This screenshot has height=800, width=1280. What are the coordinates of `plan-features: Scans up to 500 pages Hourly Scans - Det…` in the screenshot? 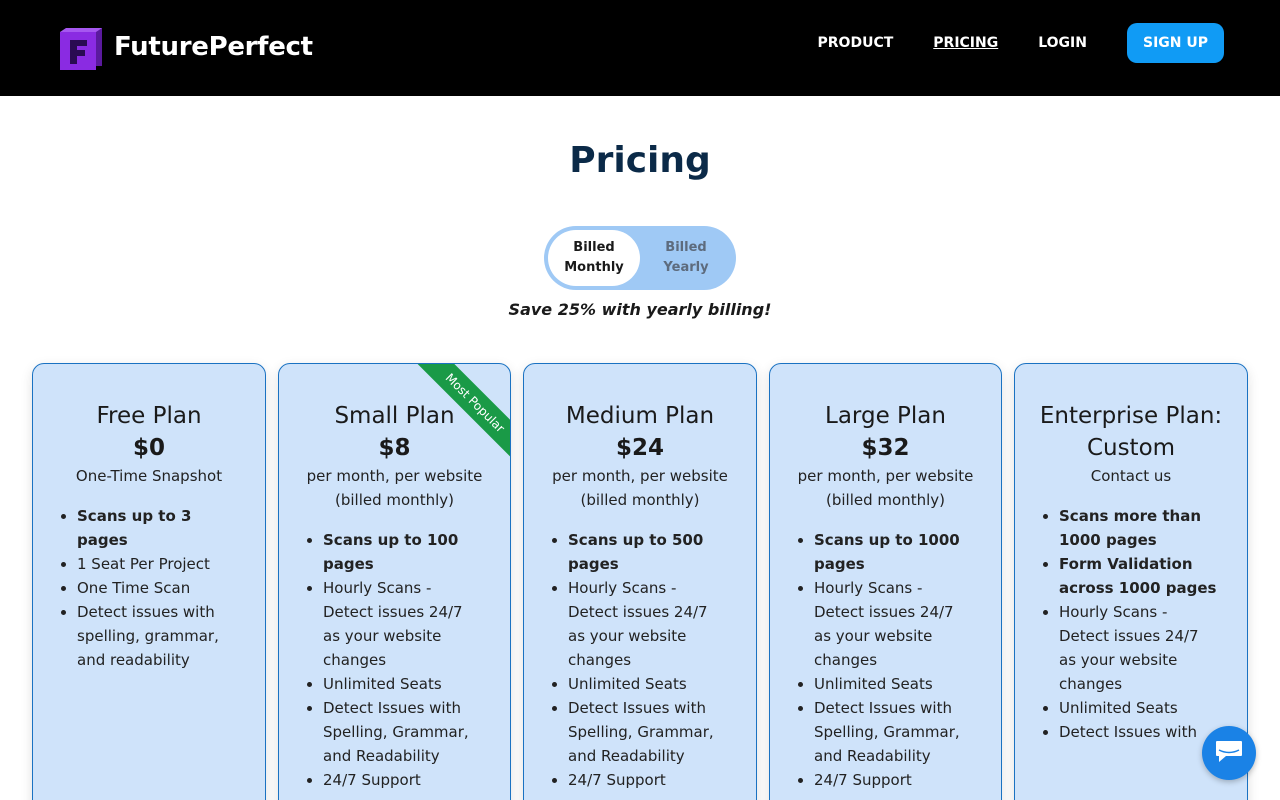 It's located at (640, 660).